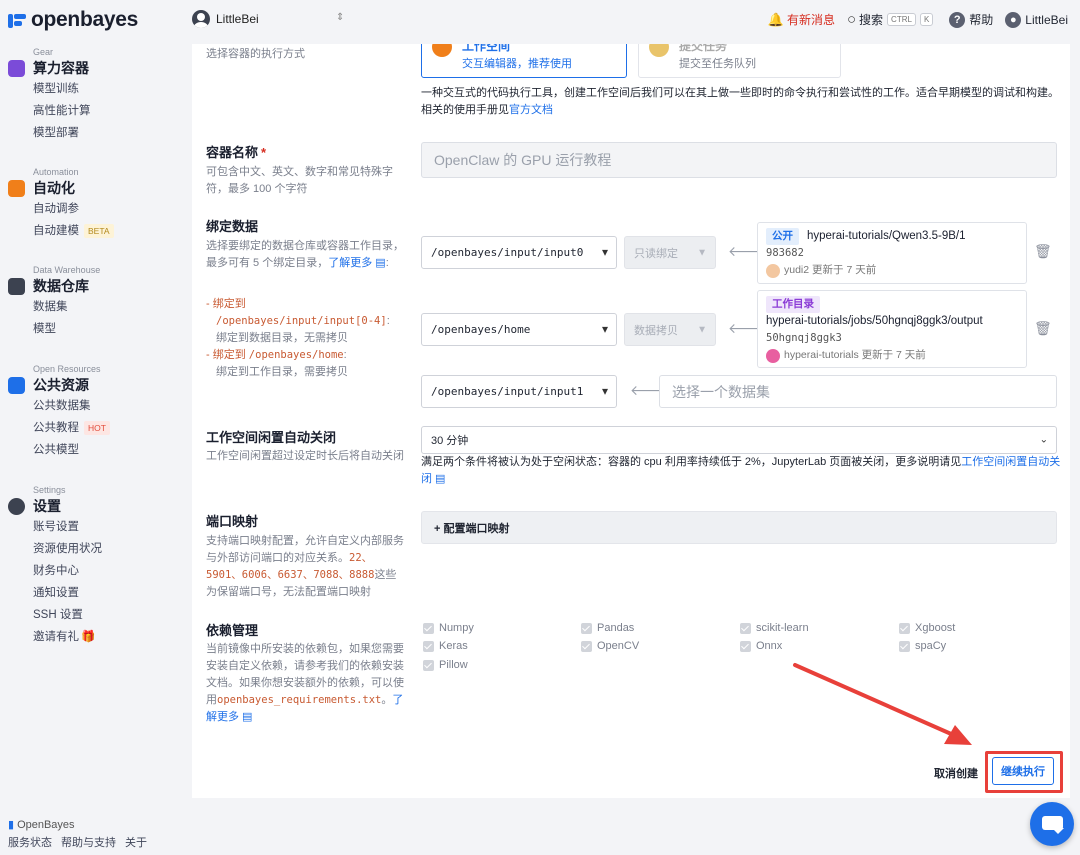 This screenshot has height=855, width=1080. Describe the element at coordinates (882, 704) in the screenshot. I see `annotation-arrow` at that location.